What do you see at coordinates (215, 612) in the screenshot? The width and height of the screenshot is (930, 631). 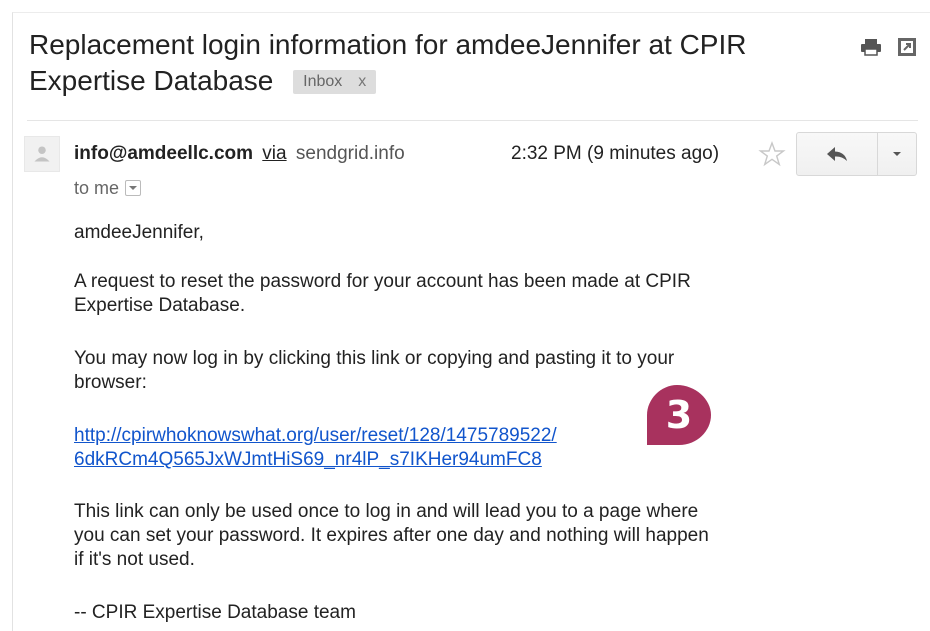 I see `signature-paragraph: -- CPIR Expertise Database team` at bounding box center [215, 612].